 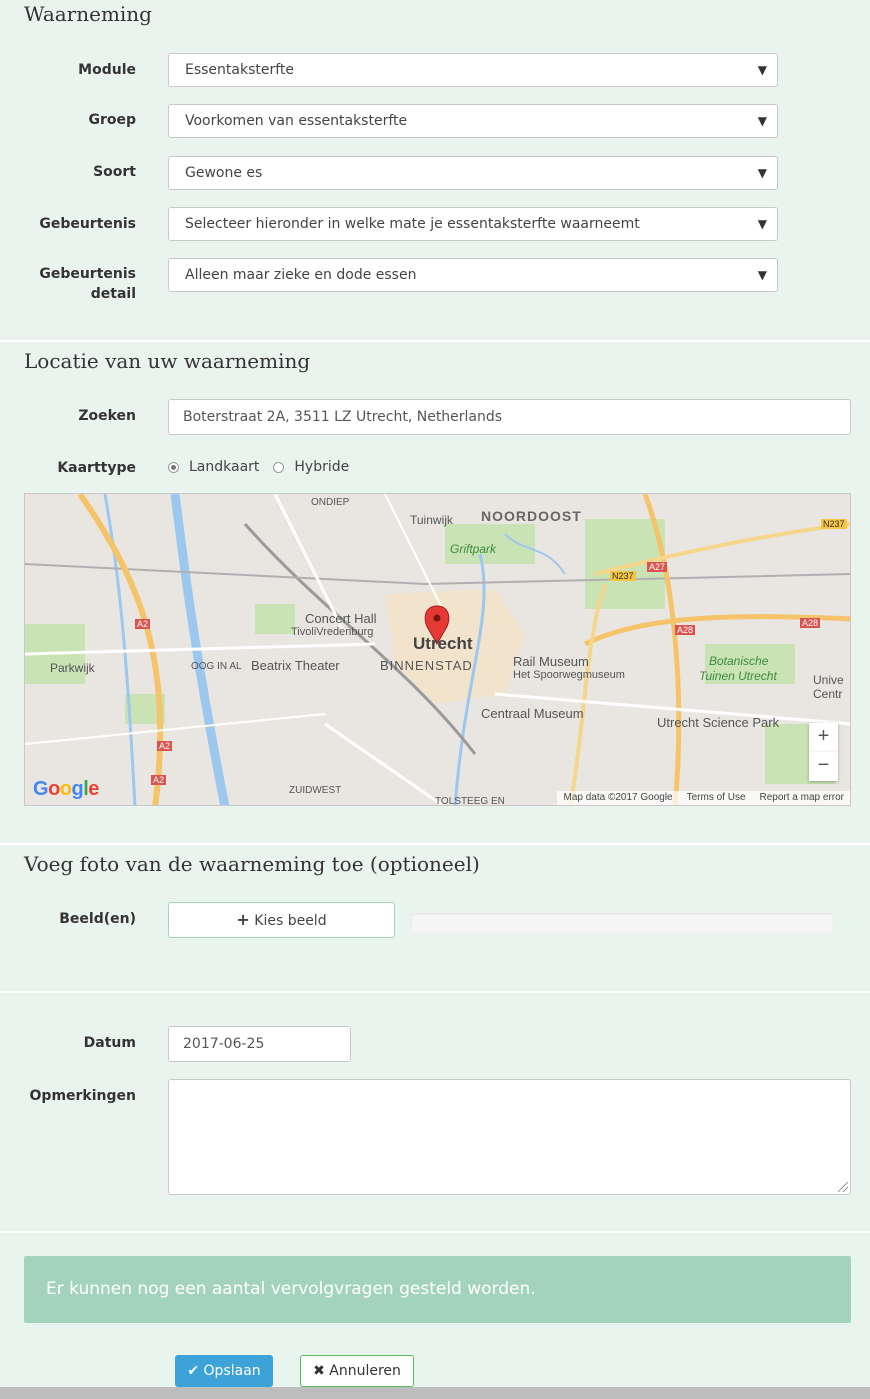 What do you see at coordinates (243, 919) in the screenshot?
I see `plus-icon: +` at bounding box center [243, 919].